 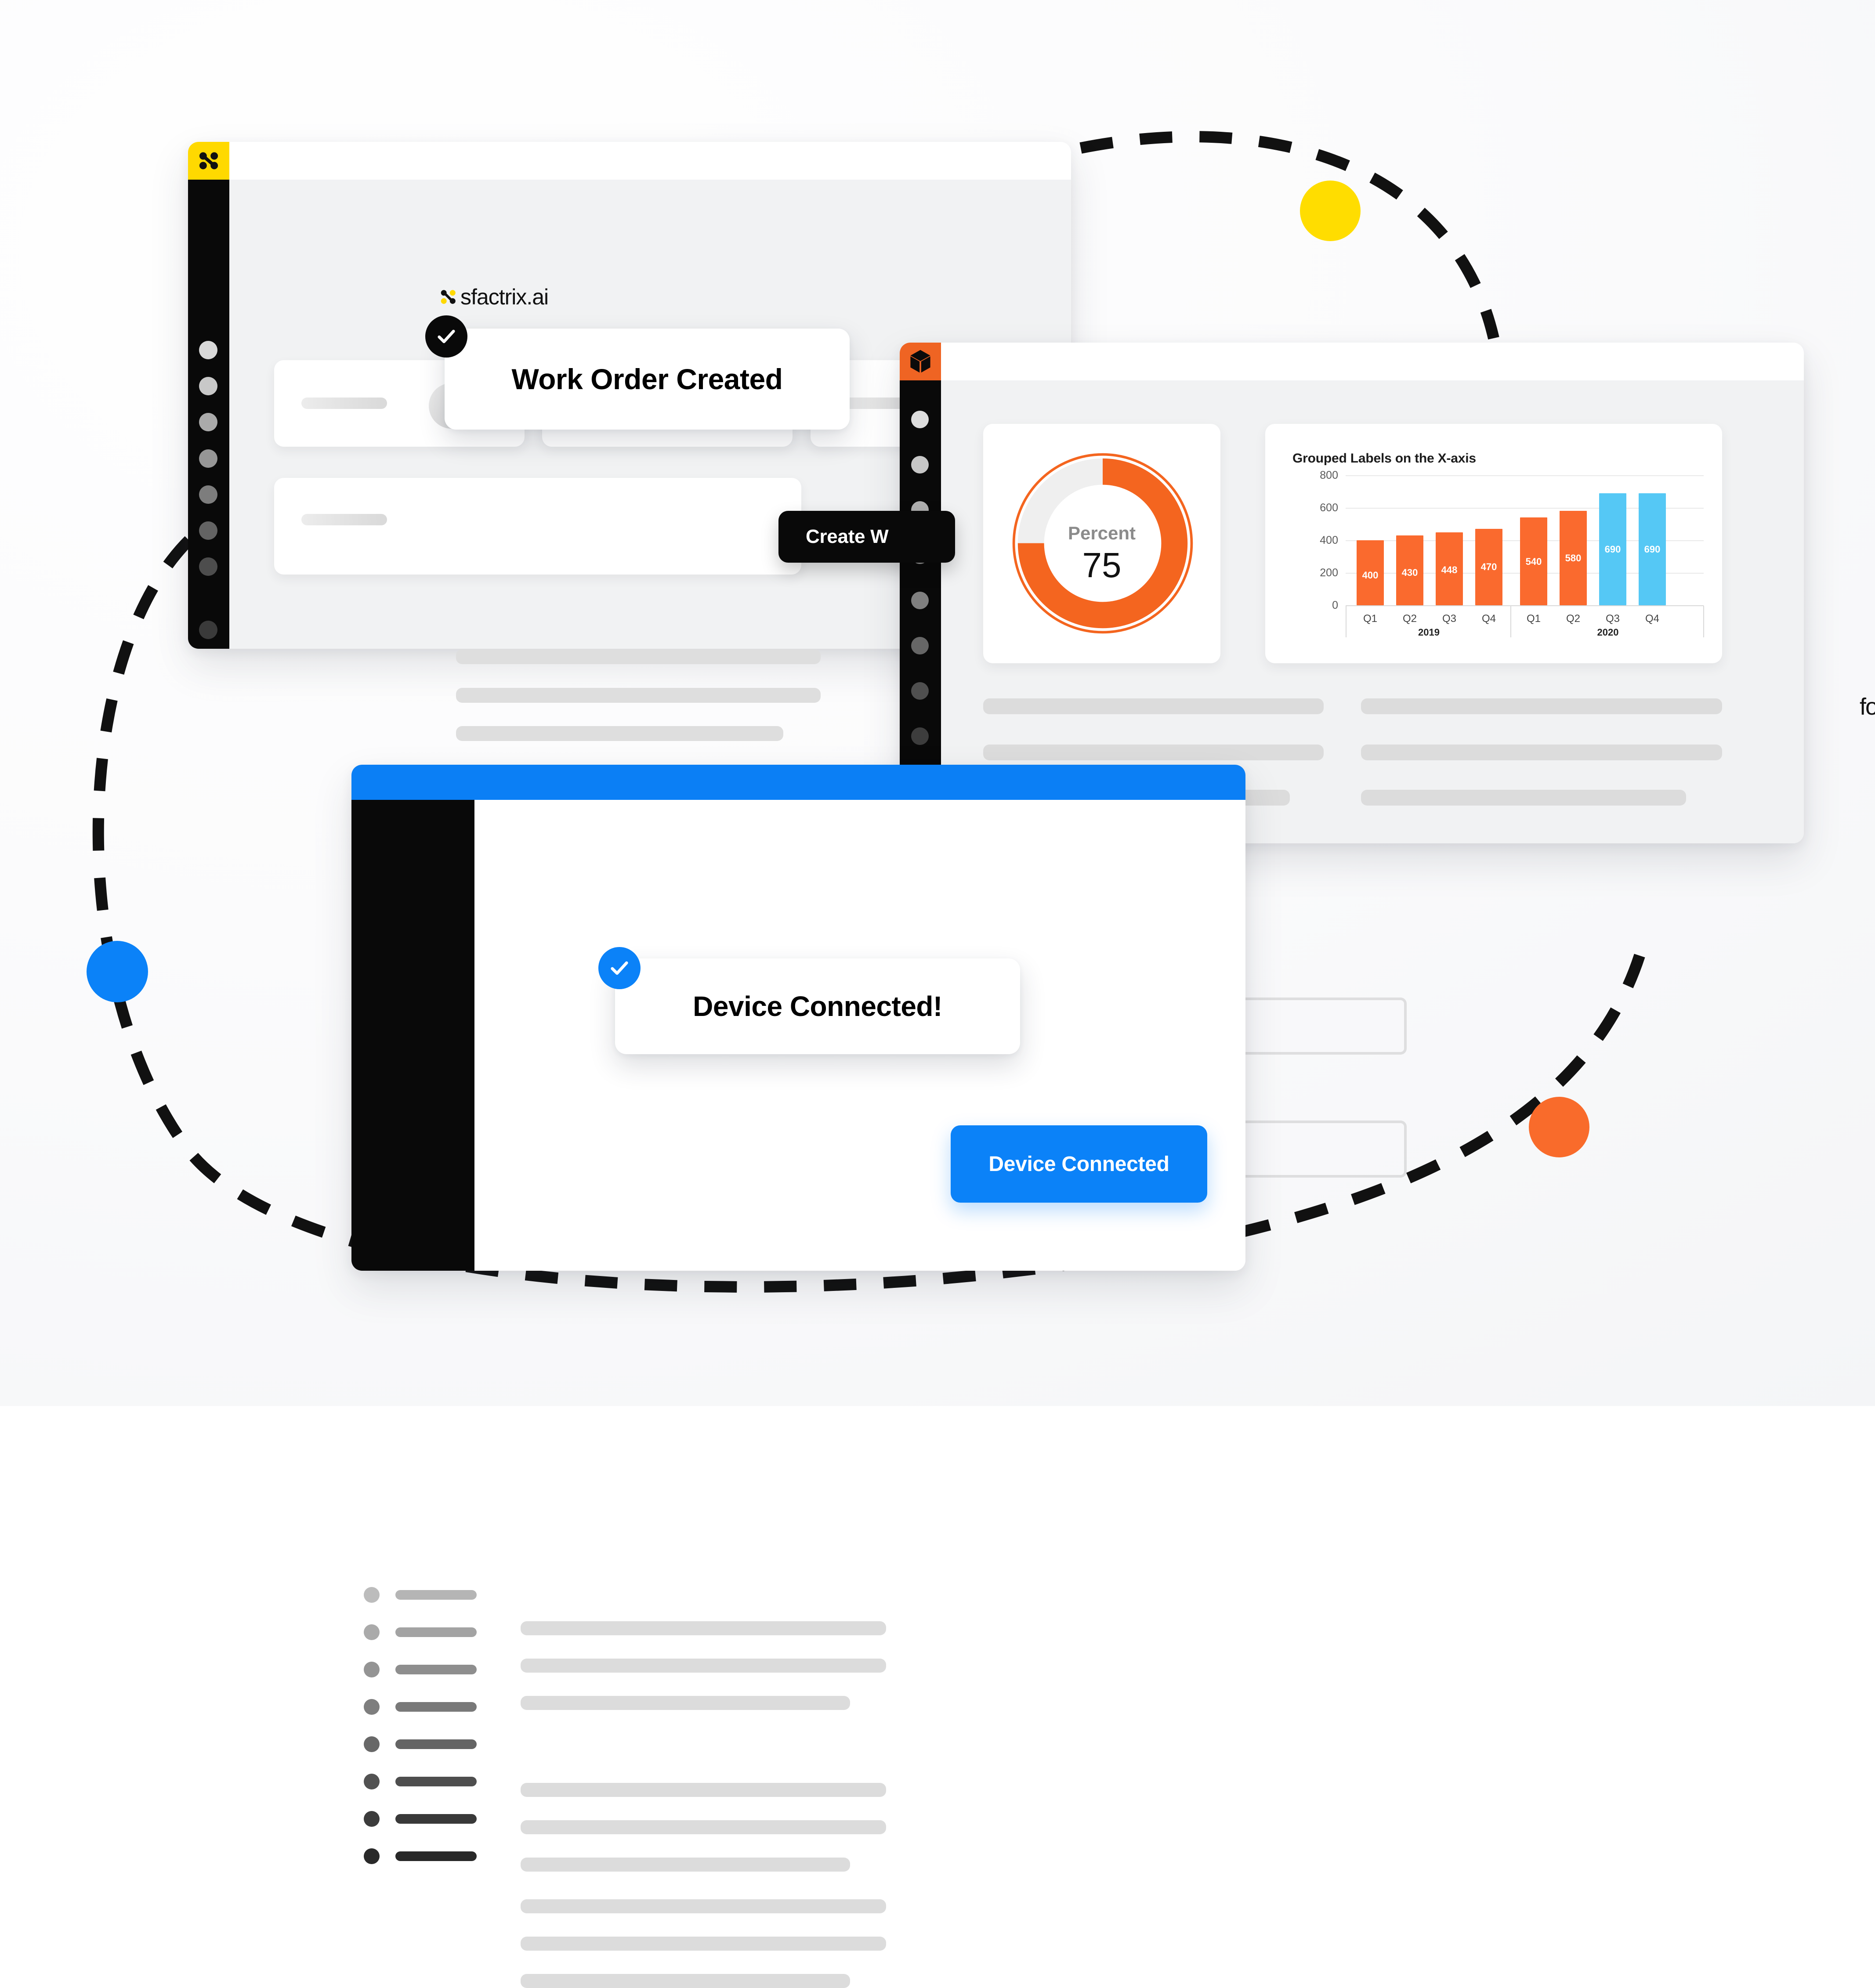 I want to click on create-work-order-button: Create W, so click(x=867, y=537).